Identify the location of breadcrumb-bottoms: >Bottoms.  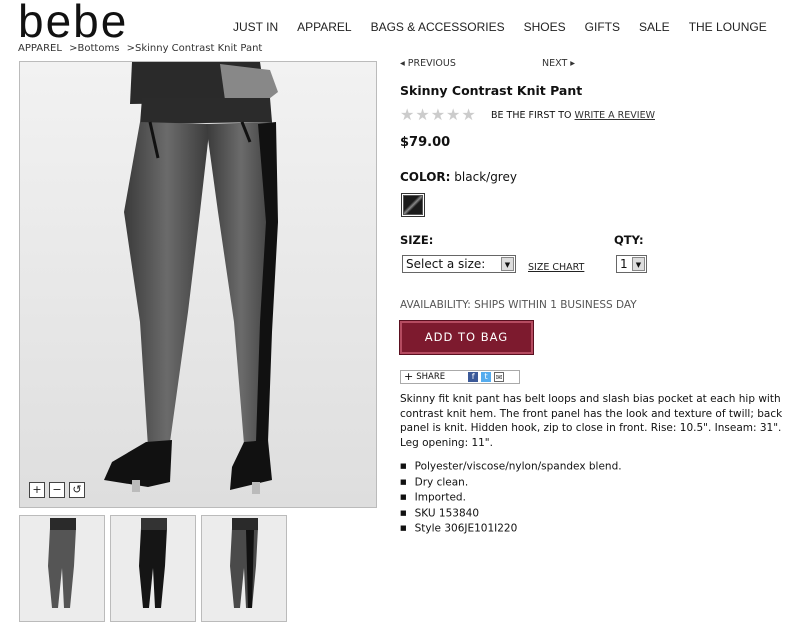
(94, 48).